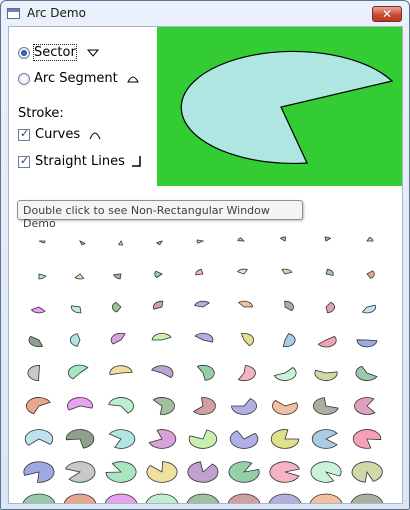 This screenshot has height=510, width=410. What do you see at coordinates (56, 13) in the screenshot?
I see `window-title: Arc Demo` at bounding box center [56, 13].